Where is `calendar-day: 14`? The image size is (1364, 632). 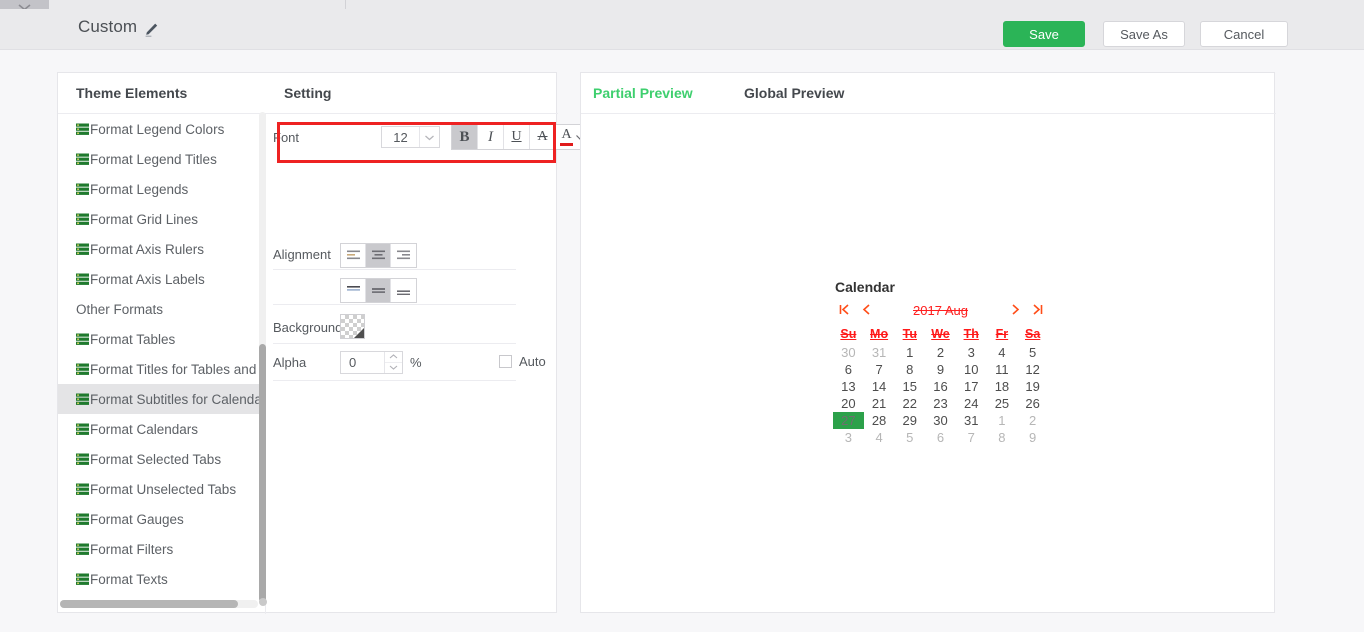
calendar-day: 14 is located at coordinates (879, 386).